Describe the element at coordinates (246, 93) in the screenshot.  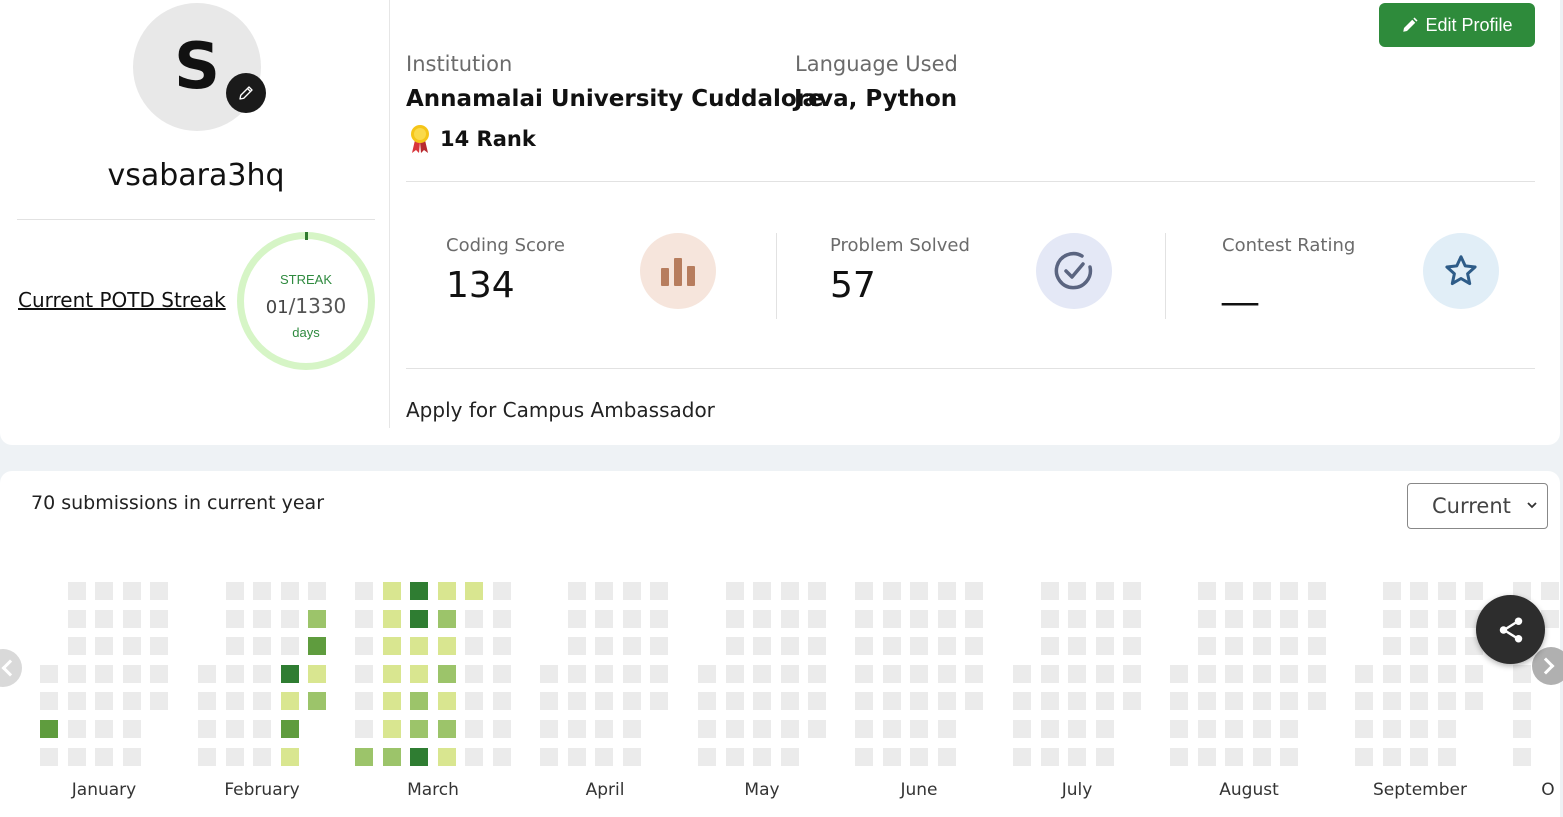
I see `avatar-edit-button` at that location.